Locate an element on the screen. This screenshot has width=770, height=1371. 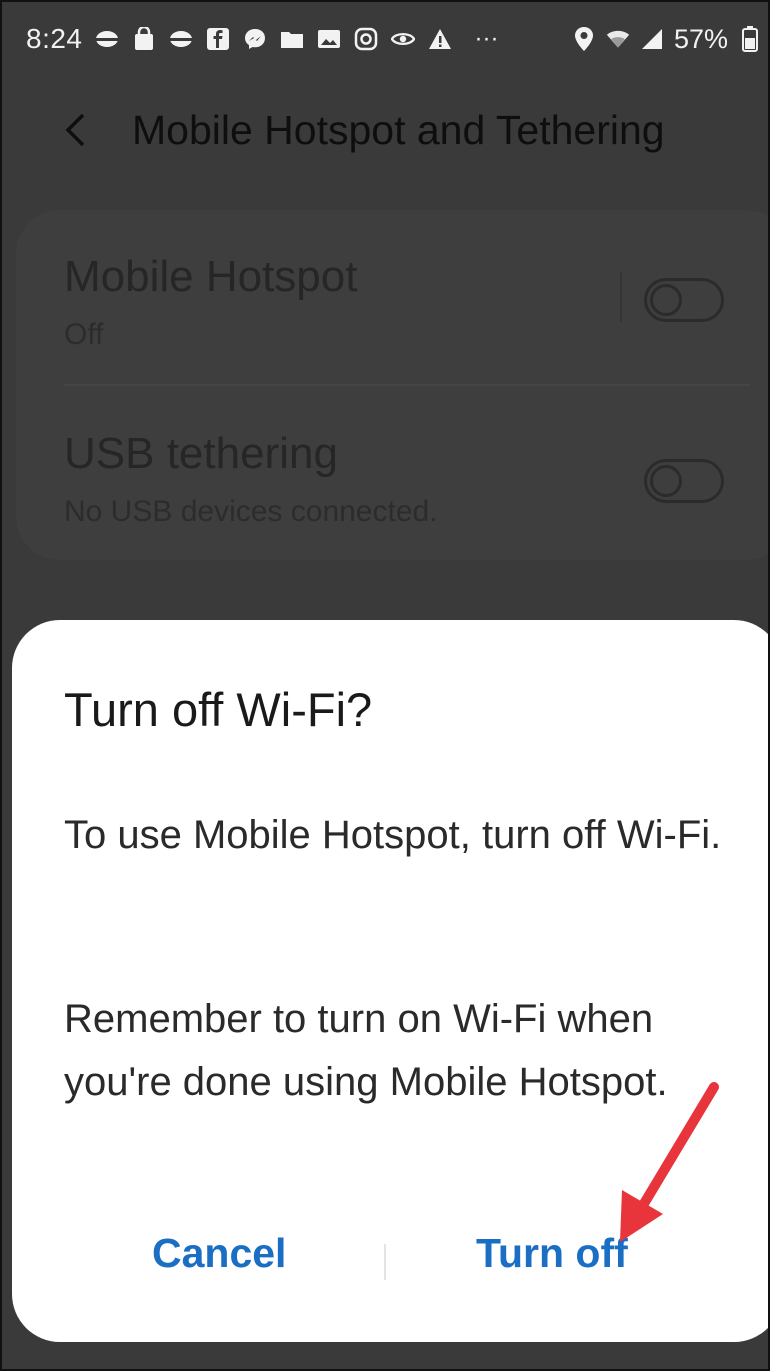
system-status: 57% is located at coordinates (667, 39).